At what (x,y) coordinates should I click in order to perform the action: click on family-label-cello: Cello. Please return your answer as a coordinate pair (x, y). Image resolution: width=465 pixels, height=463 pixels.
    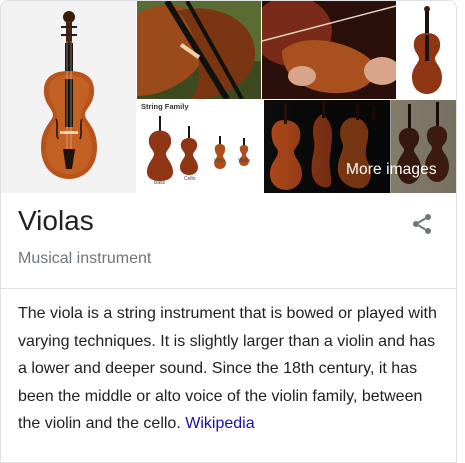
    Looking at the image, I should click on (190, 179).